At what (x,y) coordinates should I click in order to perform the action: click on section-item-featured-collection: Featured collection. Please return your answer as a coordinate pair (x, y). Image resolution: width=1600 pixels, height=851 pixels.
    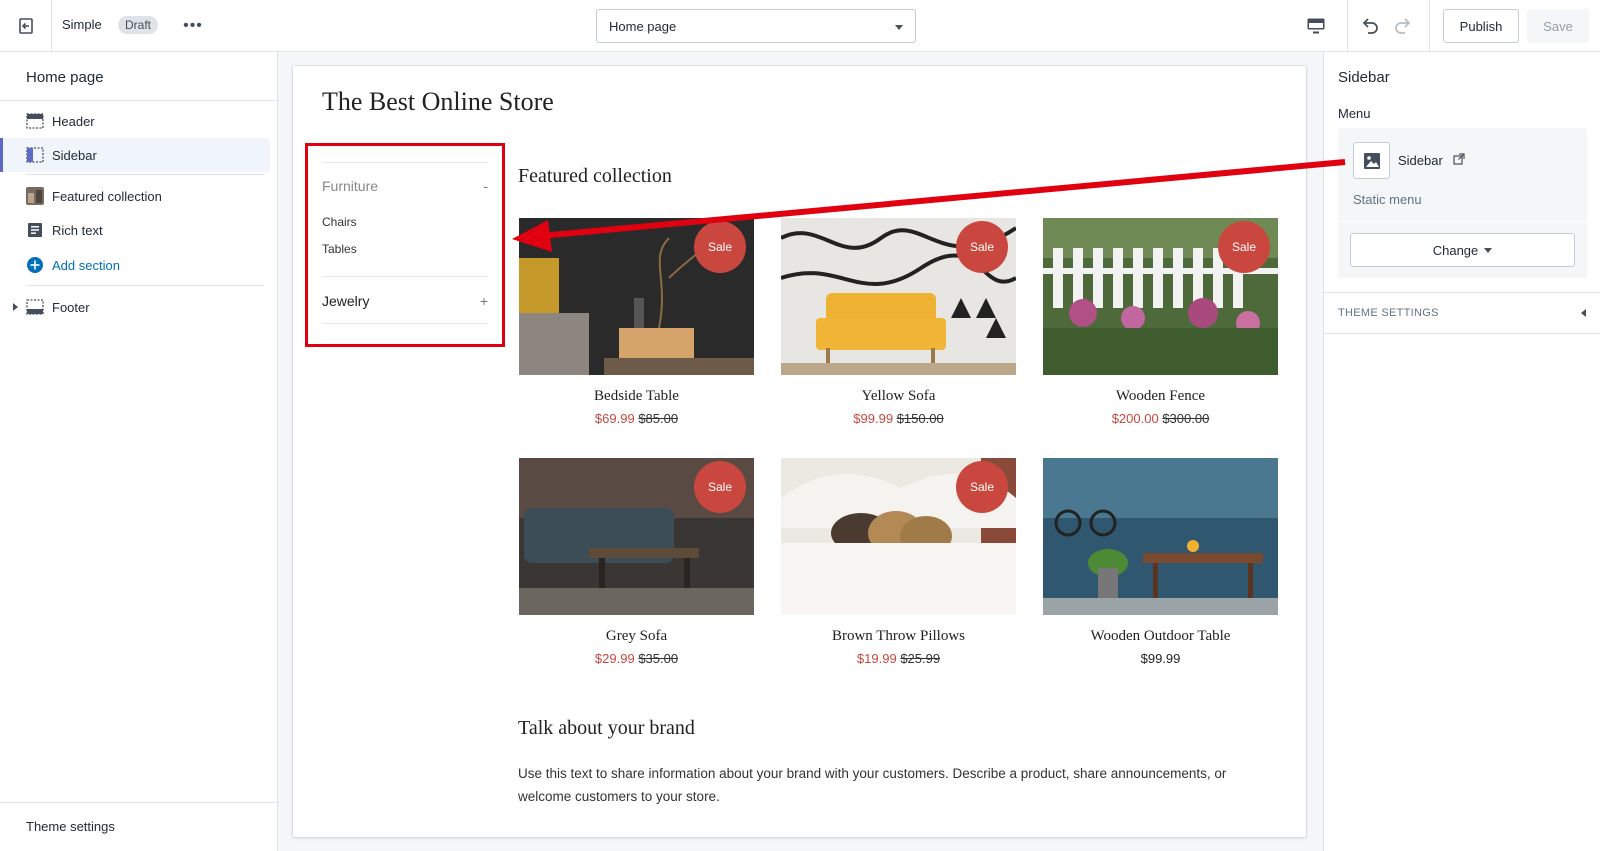
    Looking at the image, I should click on (135, 196).